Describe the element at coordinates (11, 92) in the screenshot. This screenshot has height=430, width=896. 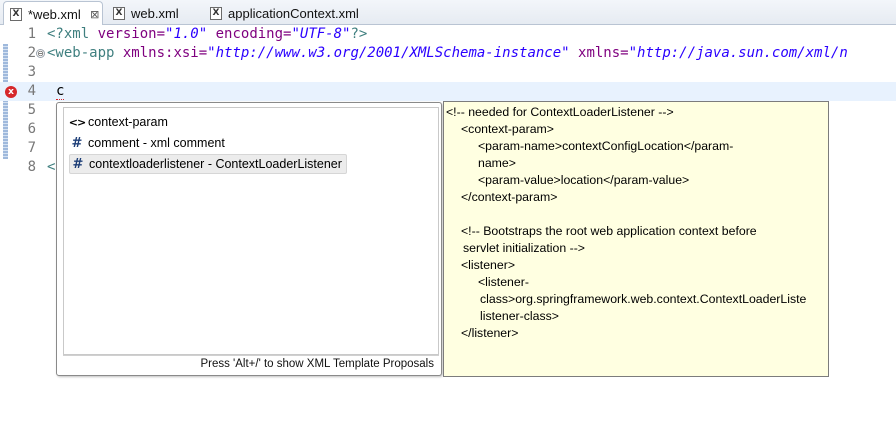
I see `error-icon: x` at that location.